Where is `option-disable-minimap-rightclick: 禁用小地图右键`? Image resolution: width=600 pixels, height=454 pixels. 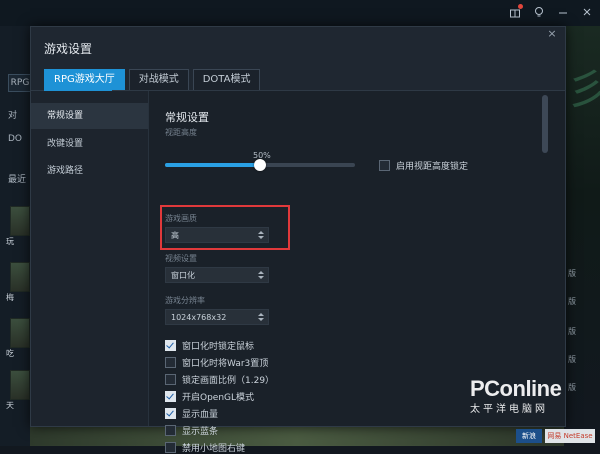
option-disable-minimap-rightclick: 禁用小地图右键 is located at coordinates (205, 447).